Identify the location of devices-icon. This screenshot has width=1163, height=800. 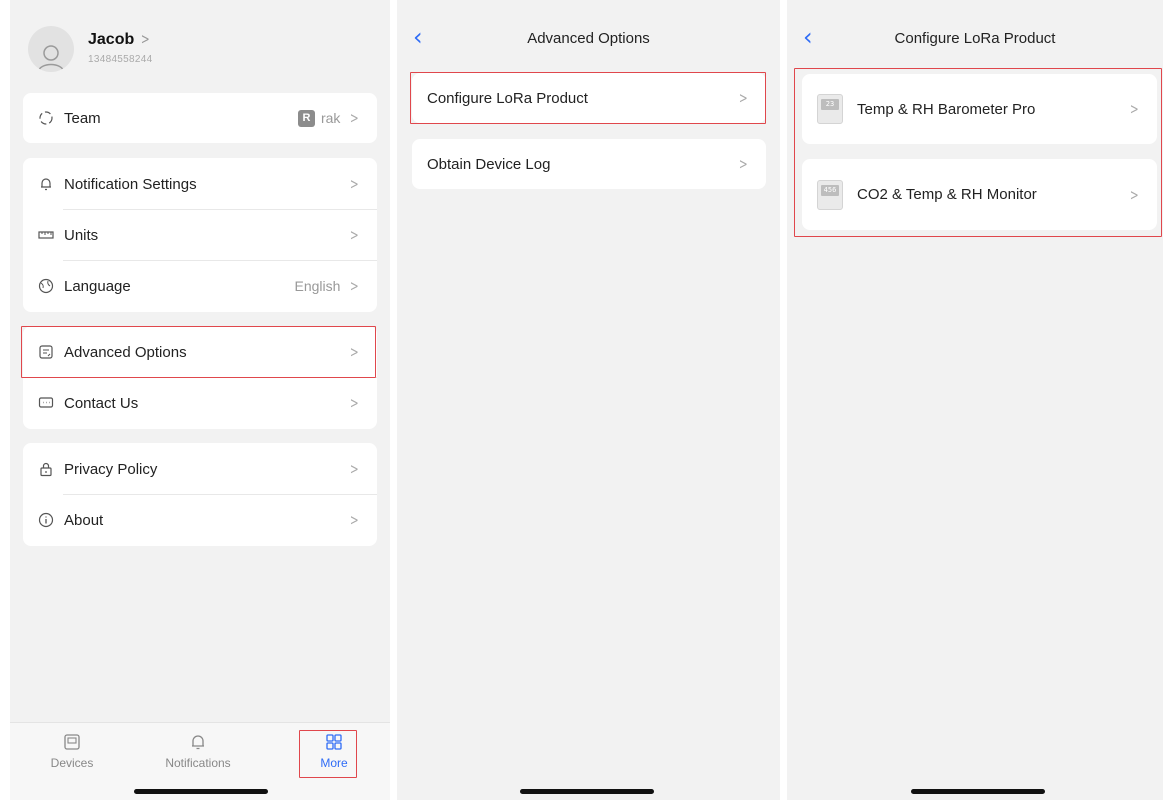
(72, 742).